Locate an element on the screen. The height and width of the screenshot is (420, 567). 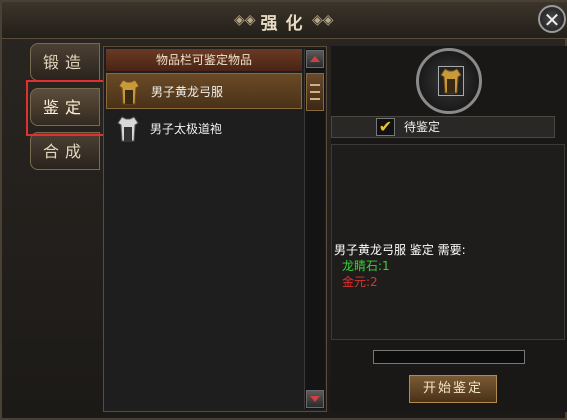
scroll-thumb is located at coordinates (315, 92).